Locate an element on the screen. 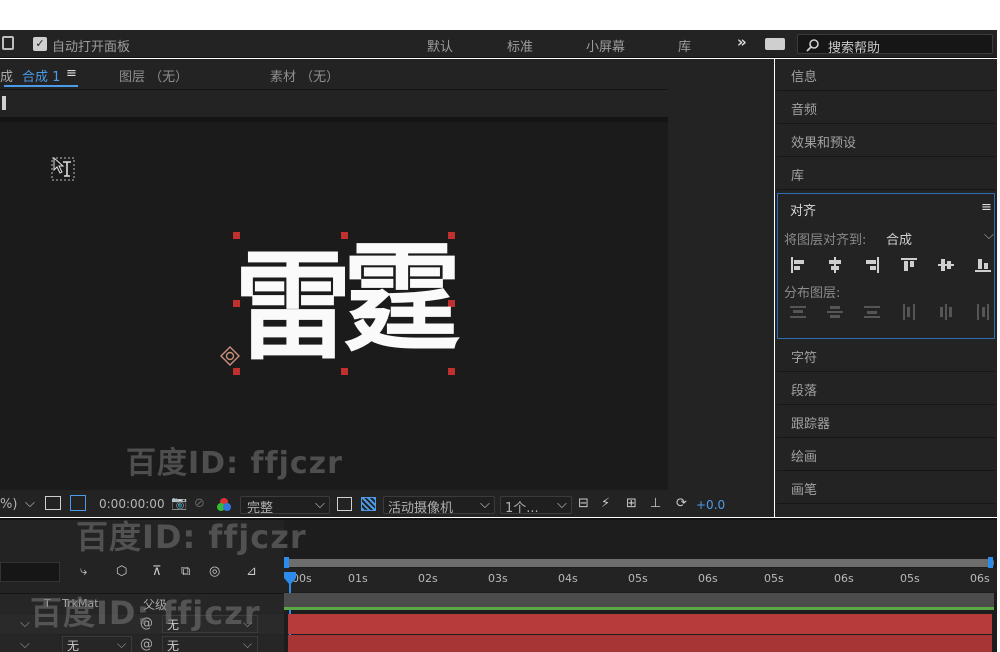 This screenshot has height=652, width=1000. toggle-pixel-aspect-icon: ⊟ is located at coordinates (583, 503).